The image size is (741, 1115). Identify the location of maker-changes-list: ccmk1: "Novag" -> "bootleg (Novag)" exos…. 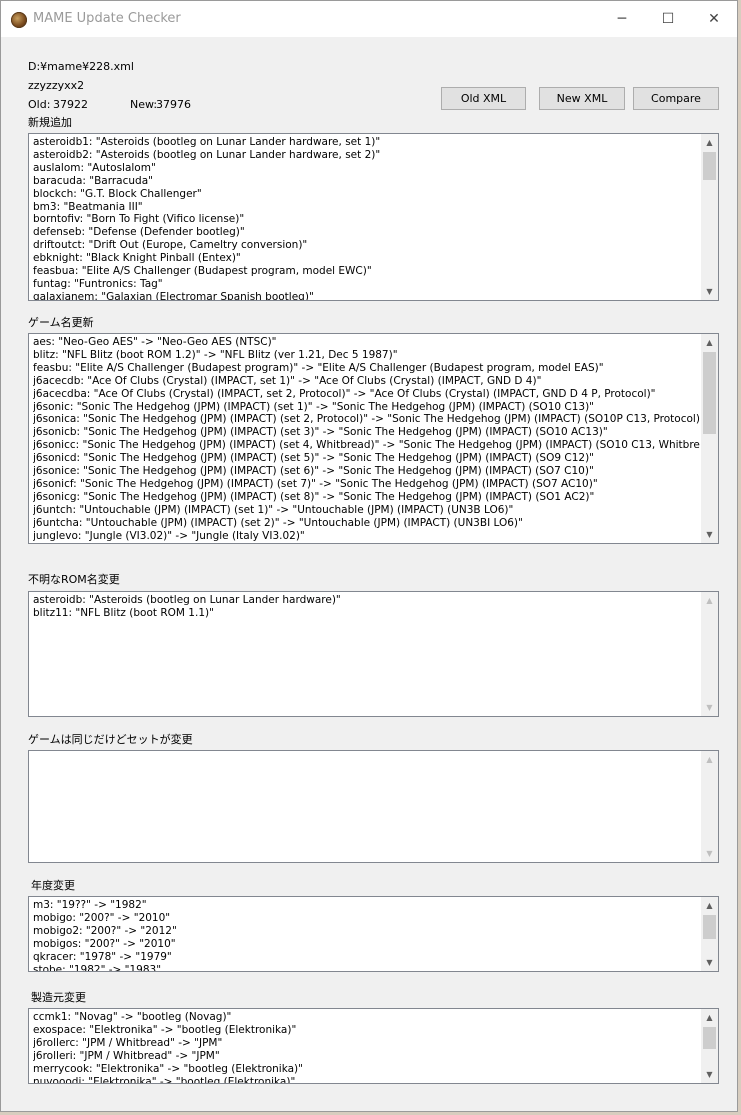
(373, 1046).